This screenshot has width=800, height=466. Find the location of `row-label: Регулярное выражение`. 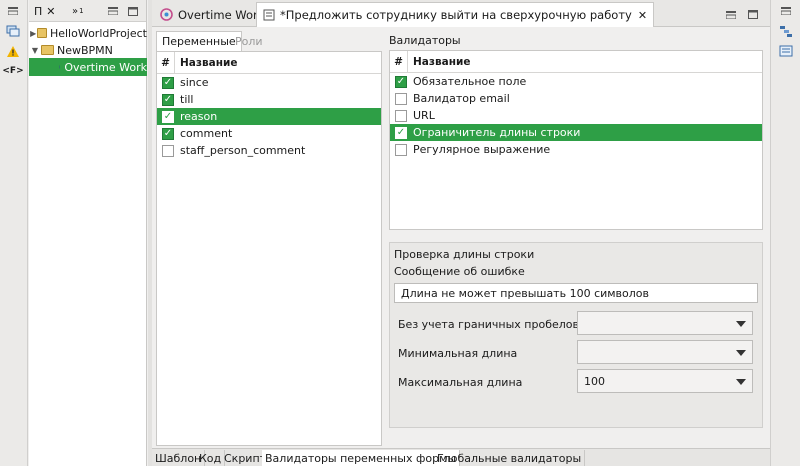

row-label: Регулярное выражение is located at coordinates (482, 149).